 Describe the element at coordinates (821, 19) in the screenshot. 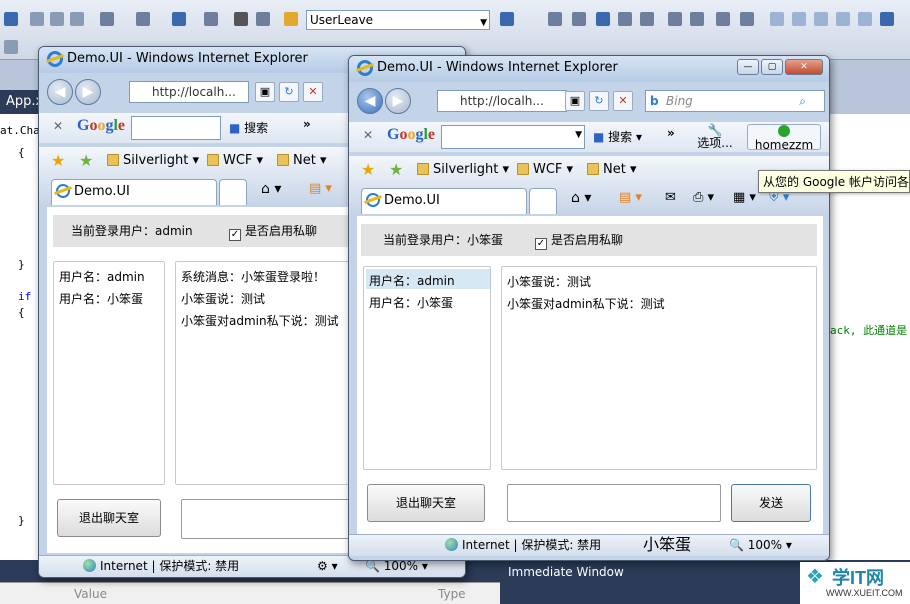

I see `bookmark-next-icon` at that location.